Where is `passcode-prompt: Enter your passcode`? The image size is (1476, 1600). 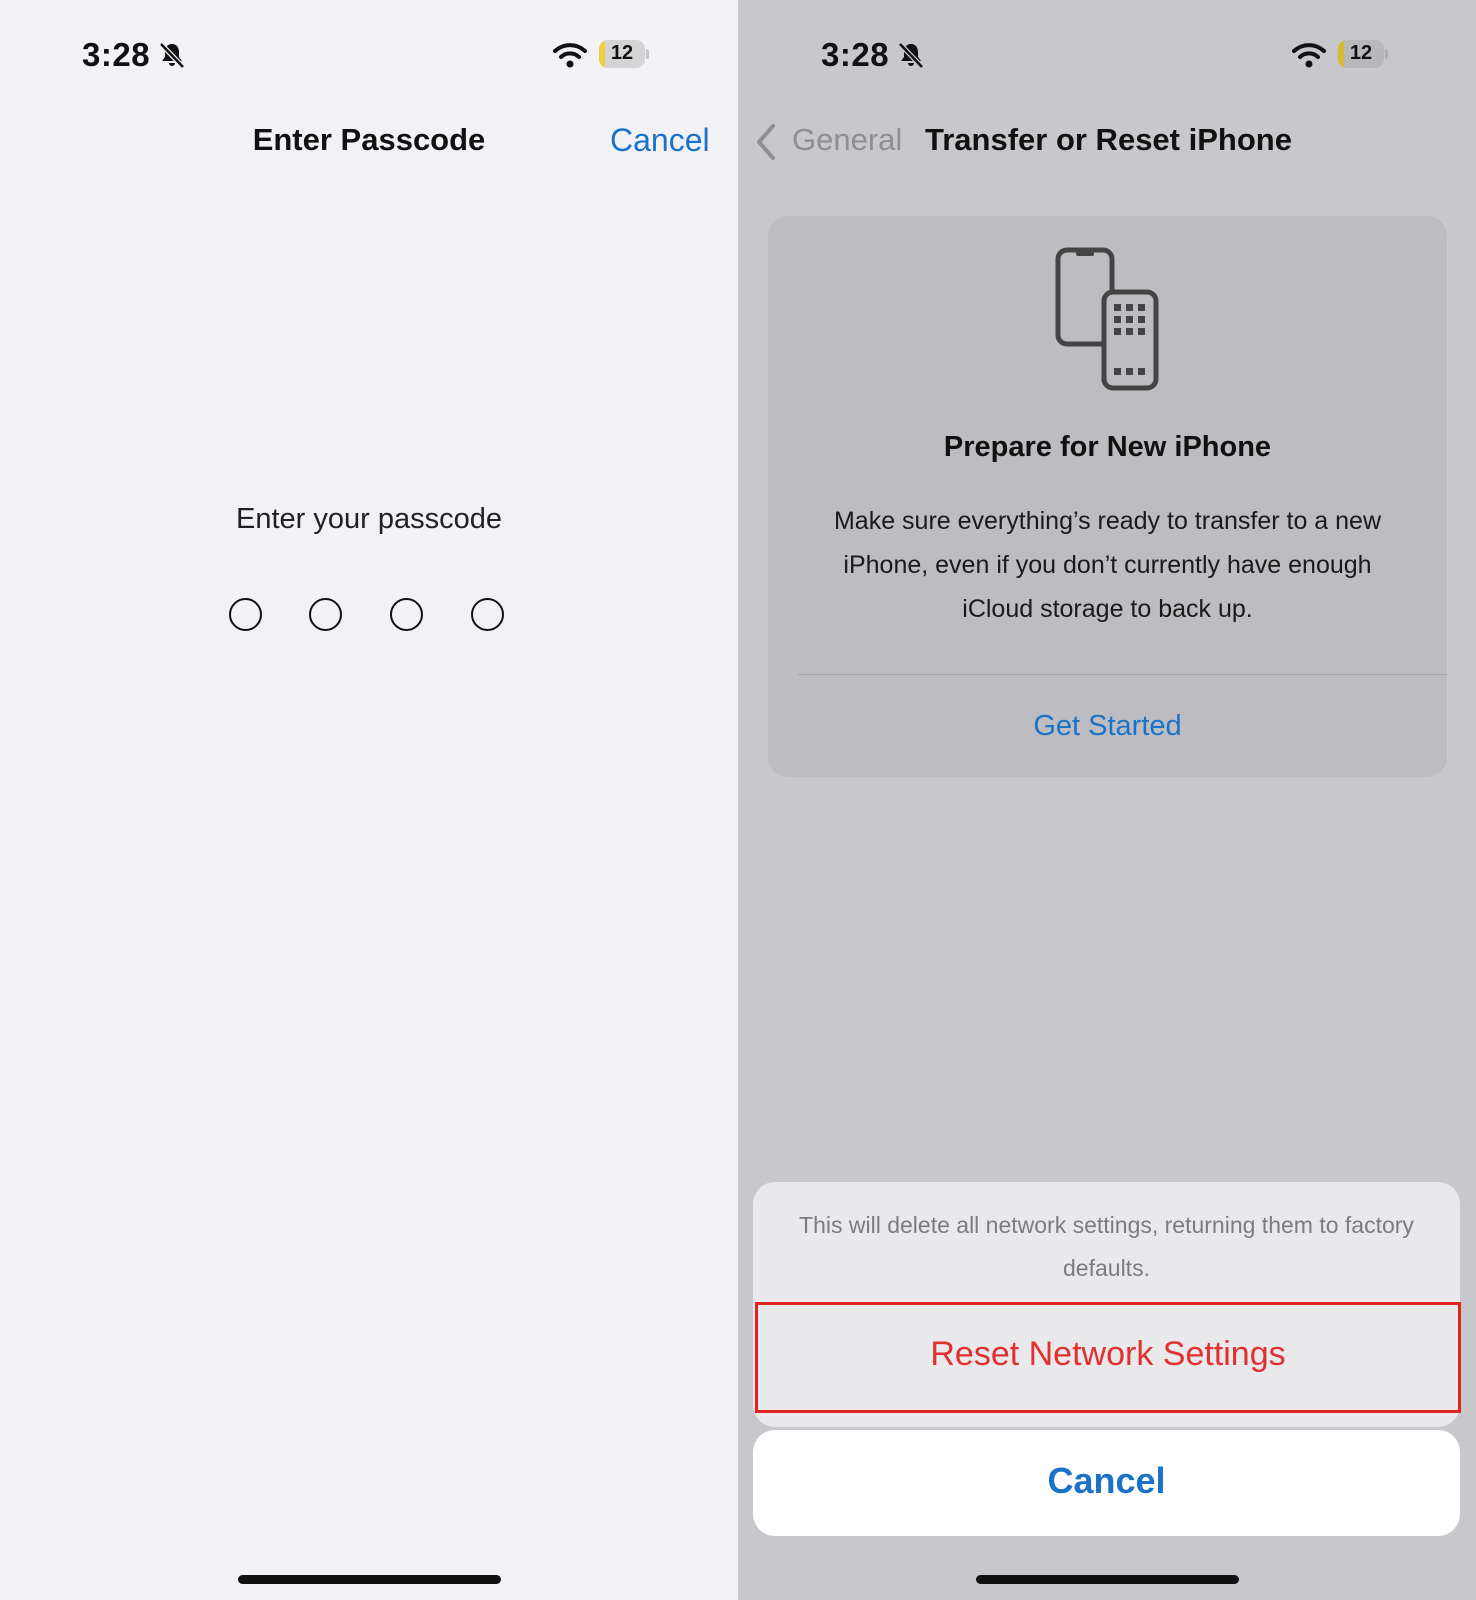
passcode-prompt: Enter your passcode is located at coordinates (369, 519).